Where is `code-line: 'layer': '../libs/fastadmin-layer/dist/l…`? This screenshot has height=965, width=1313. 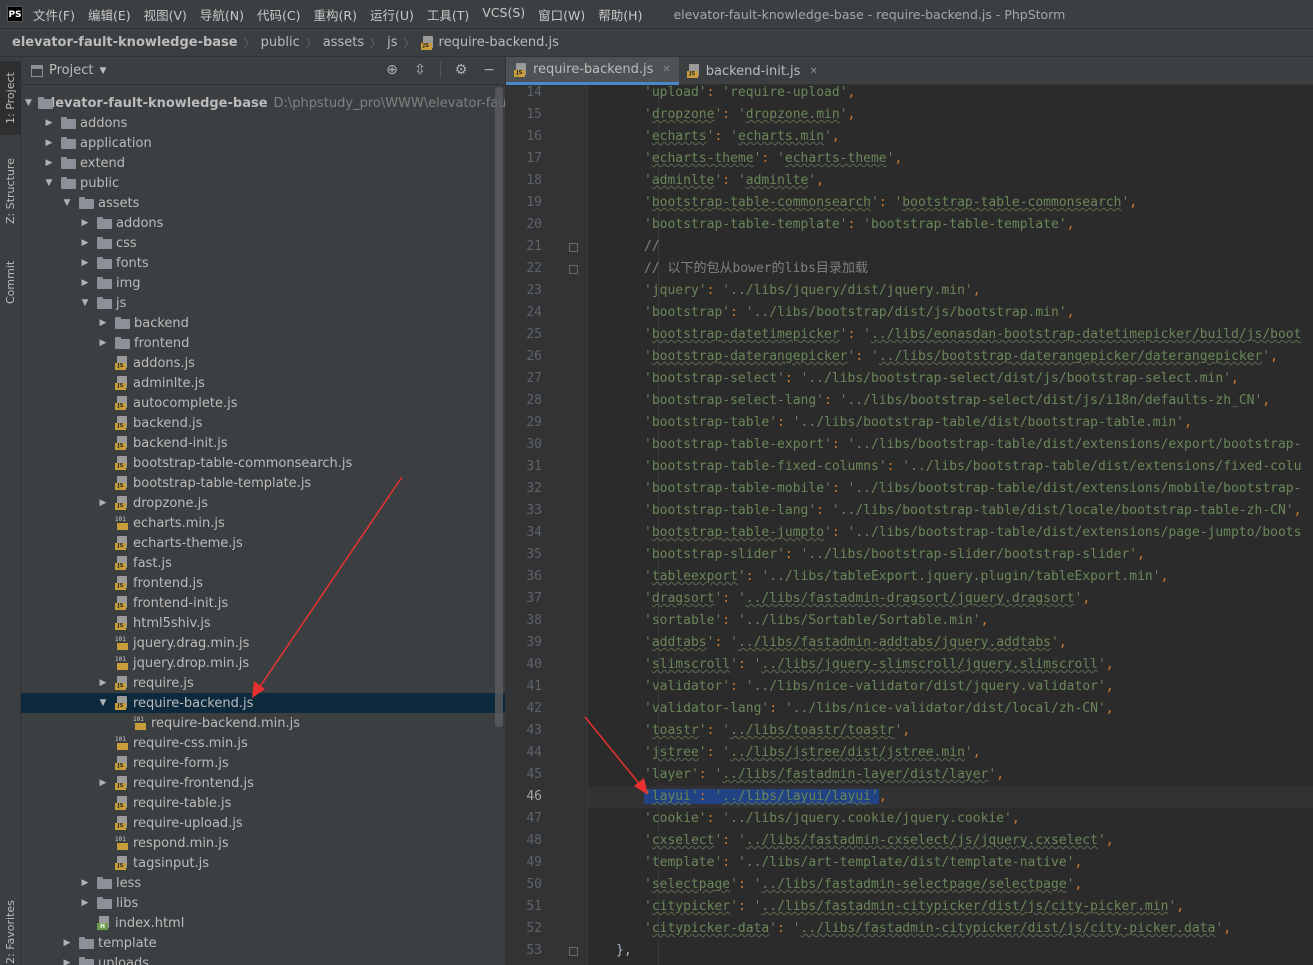 code-line: 'layer': '../libs/fastadmin-layer/dist/l… is located at coordinates (950, 775).